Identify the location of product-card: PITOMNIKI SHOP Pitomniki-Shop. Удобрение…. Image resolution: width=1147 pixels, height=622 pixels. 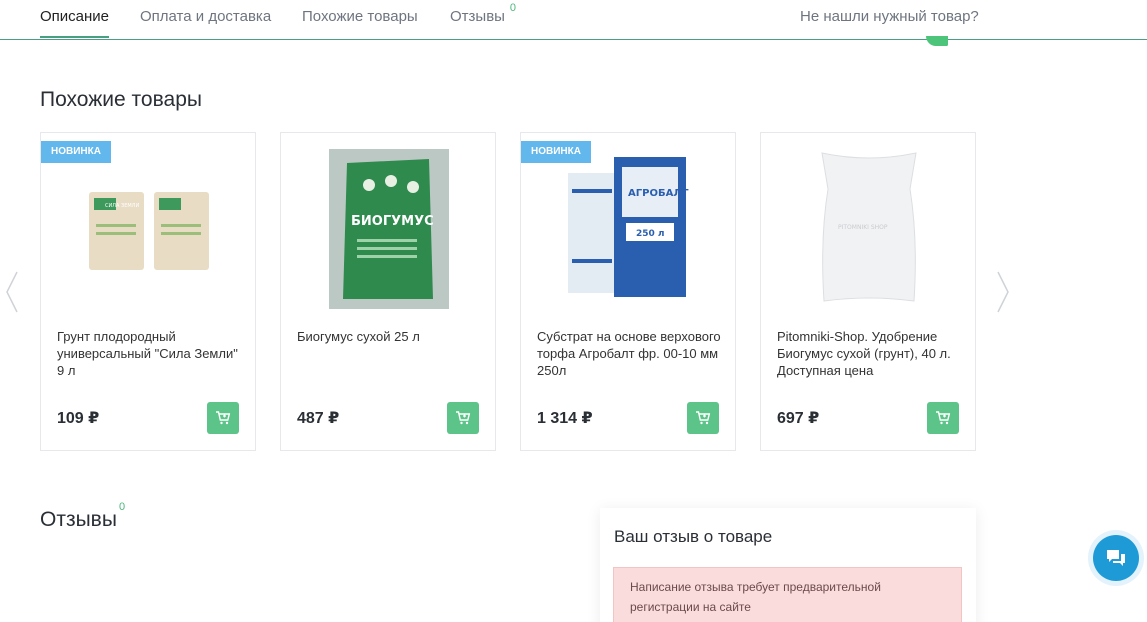
(868, 291).